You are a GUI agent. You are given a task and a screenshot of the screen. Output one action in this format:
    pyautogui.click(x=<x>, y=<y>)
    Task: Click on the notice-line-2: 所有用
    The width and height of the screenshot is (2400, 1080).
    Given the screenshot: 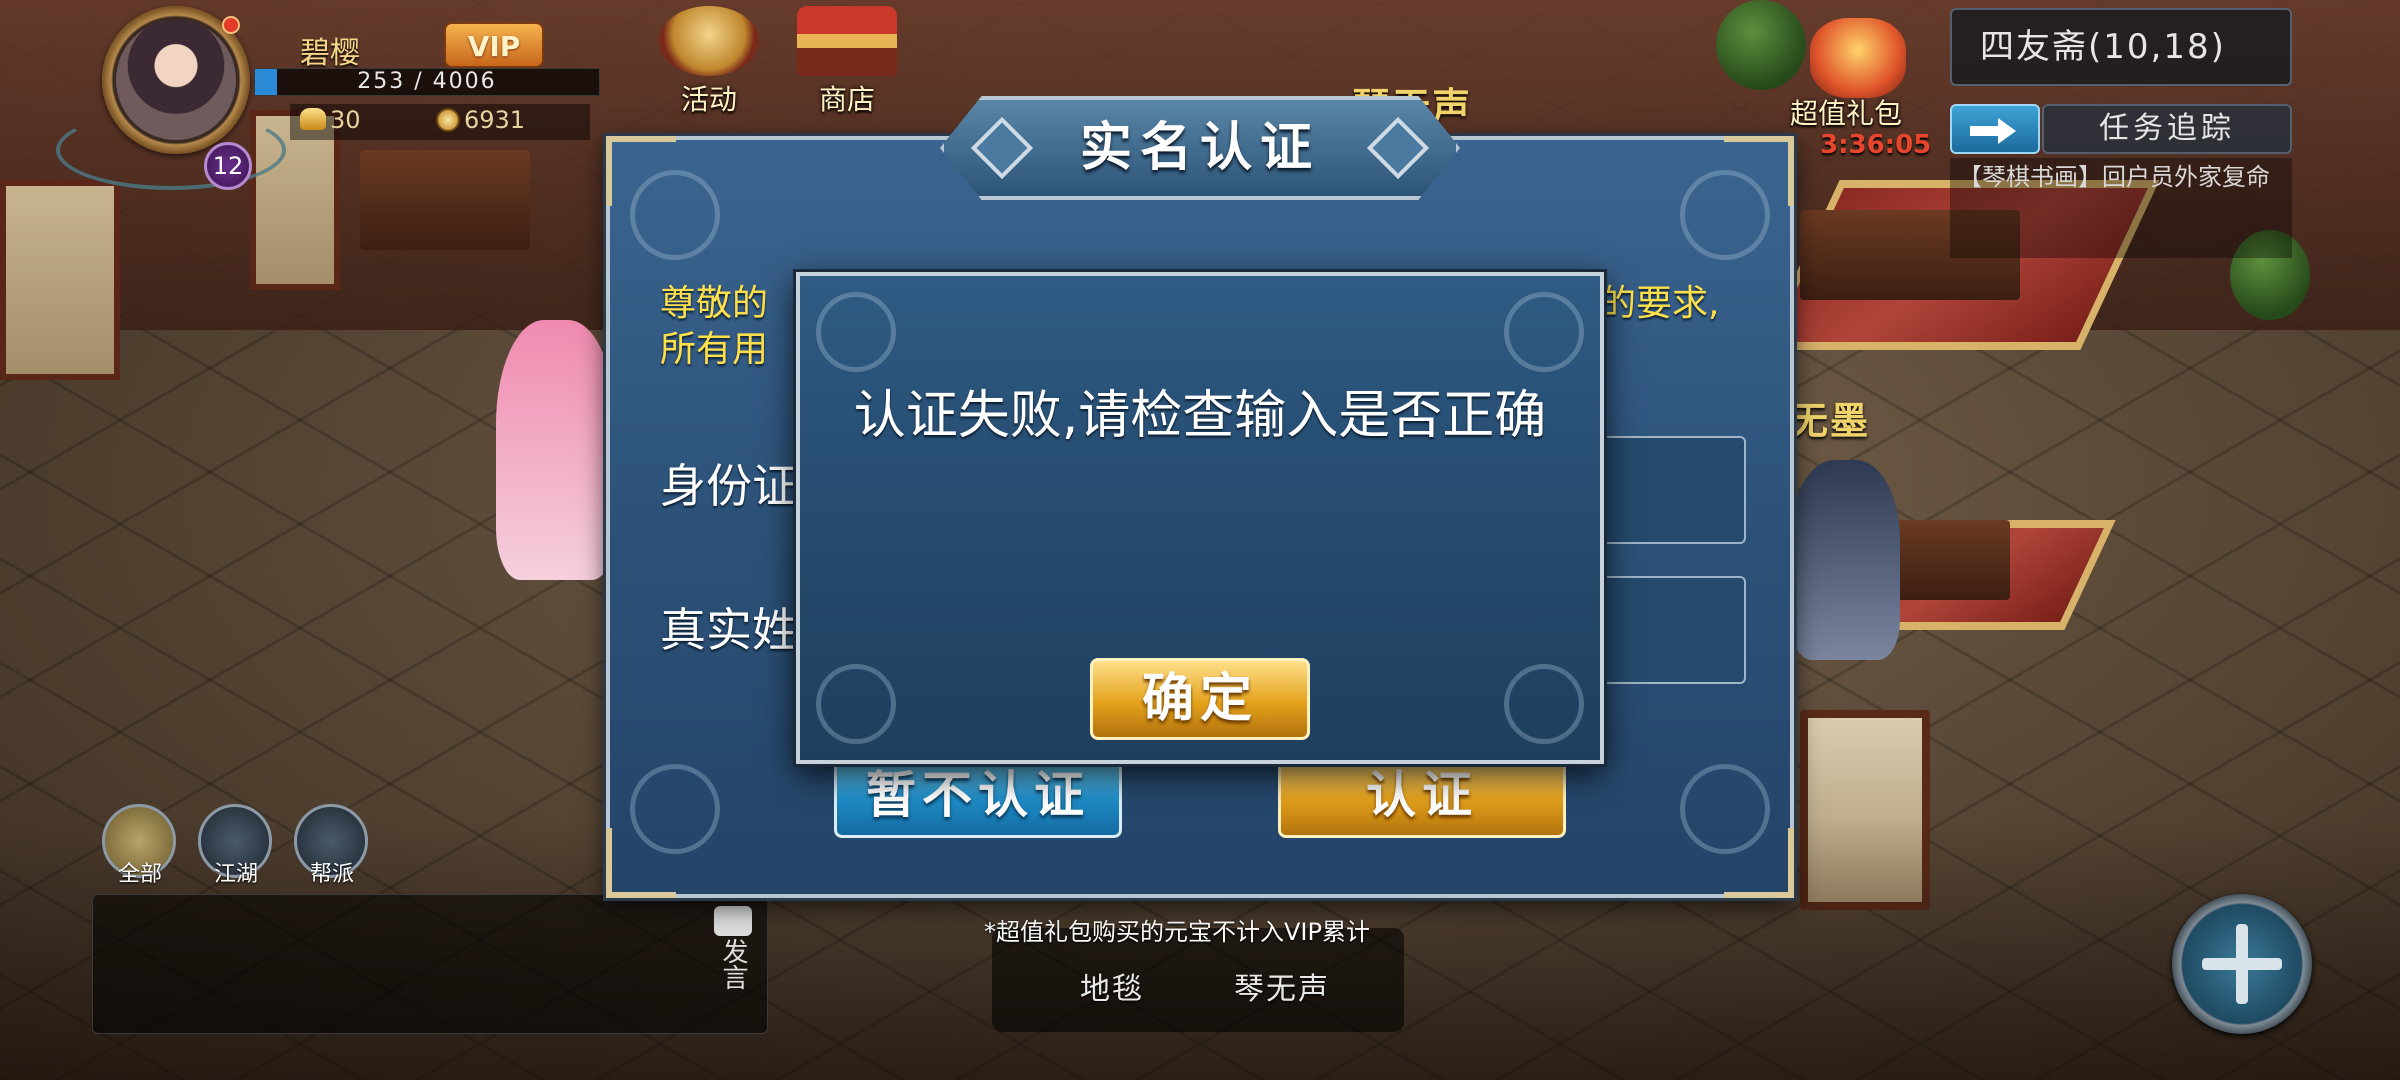 What is the action you would take?
    pyautogui.click(x=714, y=349)
    